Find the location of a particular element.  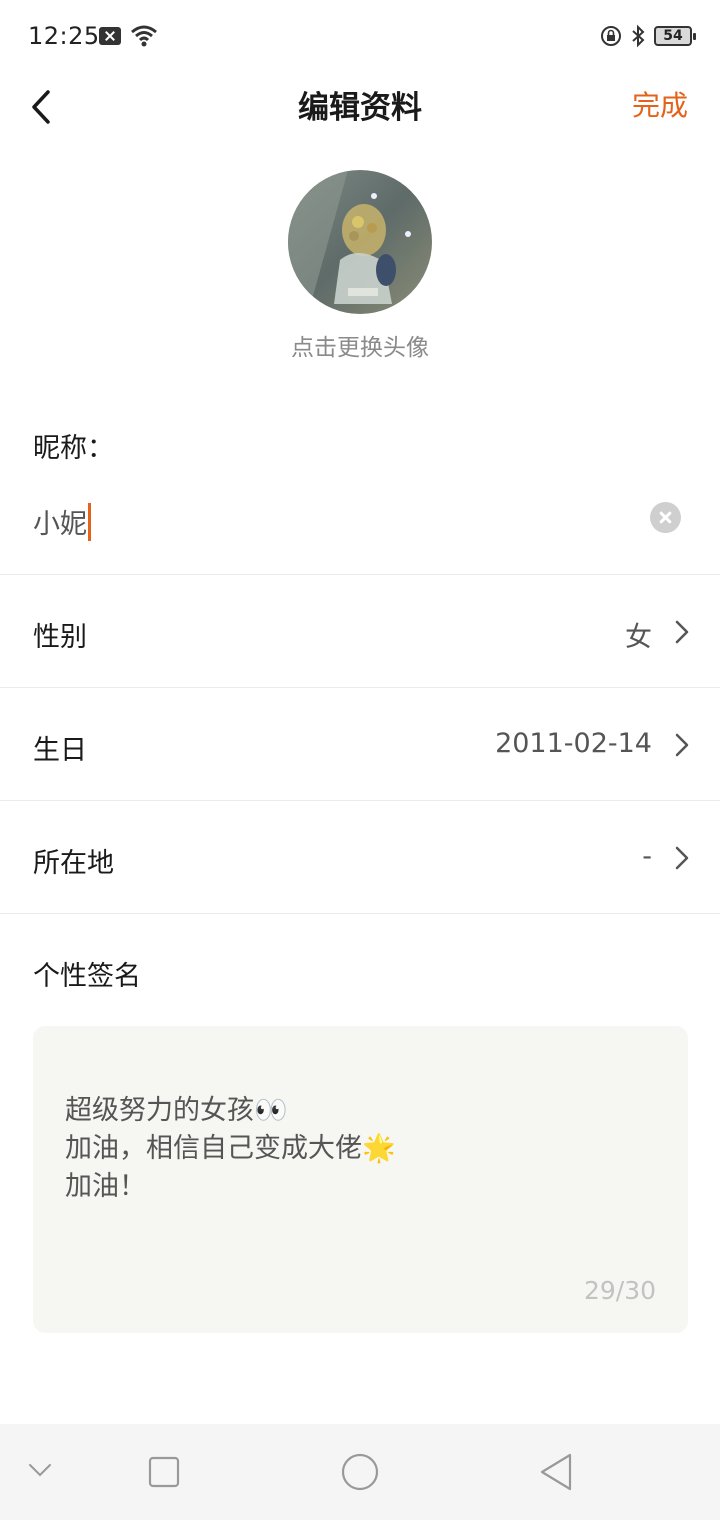

header: 编辑资料 完成 is located at coordinates (360, 102).